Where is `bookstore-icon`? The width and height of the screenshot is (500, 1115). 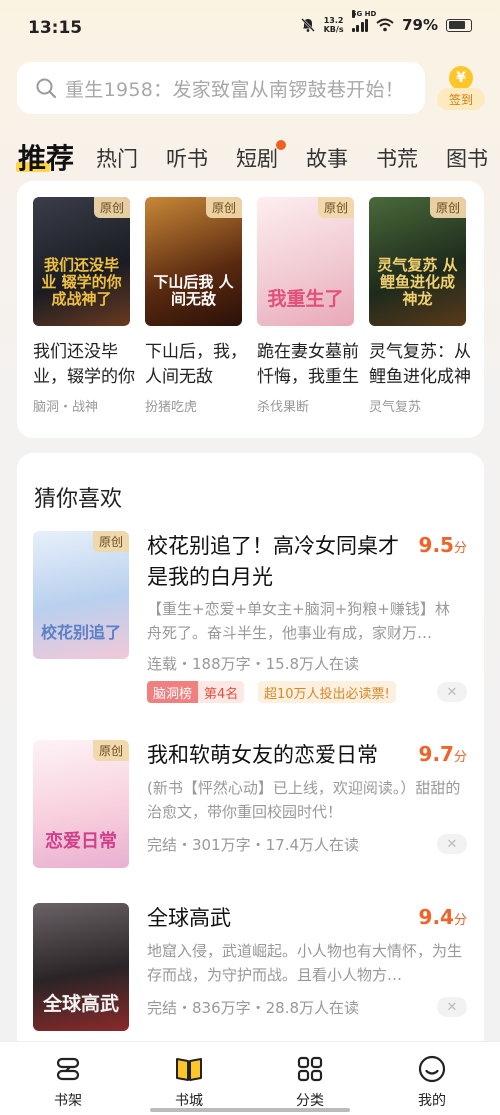 bookstore-icon is located at coordinates (189, 1069).